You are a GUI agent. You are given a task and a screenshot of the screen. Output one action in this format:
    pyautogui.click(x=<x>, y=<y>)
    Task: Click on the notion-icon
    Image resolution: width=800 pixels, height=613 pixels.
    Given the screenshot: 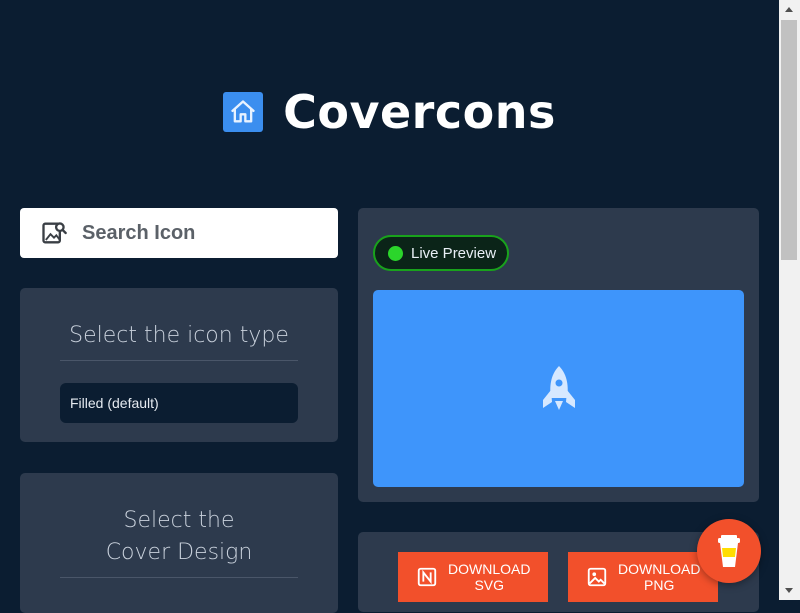 What is the action you would take?
    pyautogui.click(x=427, y=577)
    